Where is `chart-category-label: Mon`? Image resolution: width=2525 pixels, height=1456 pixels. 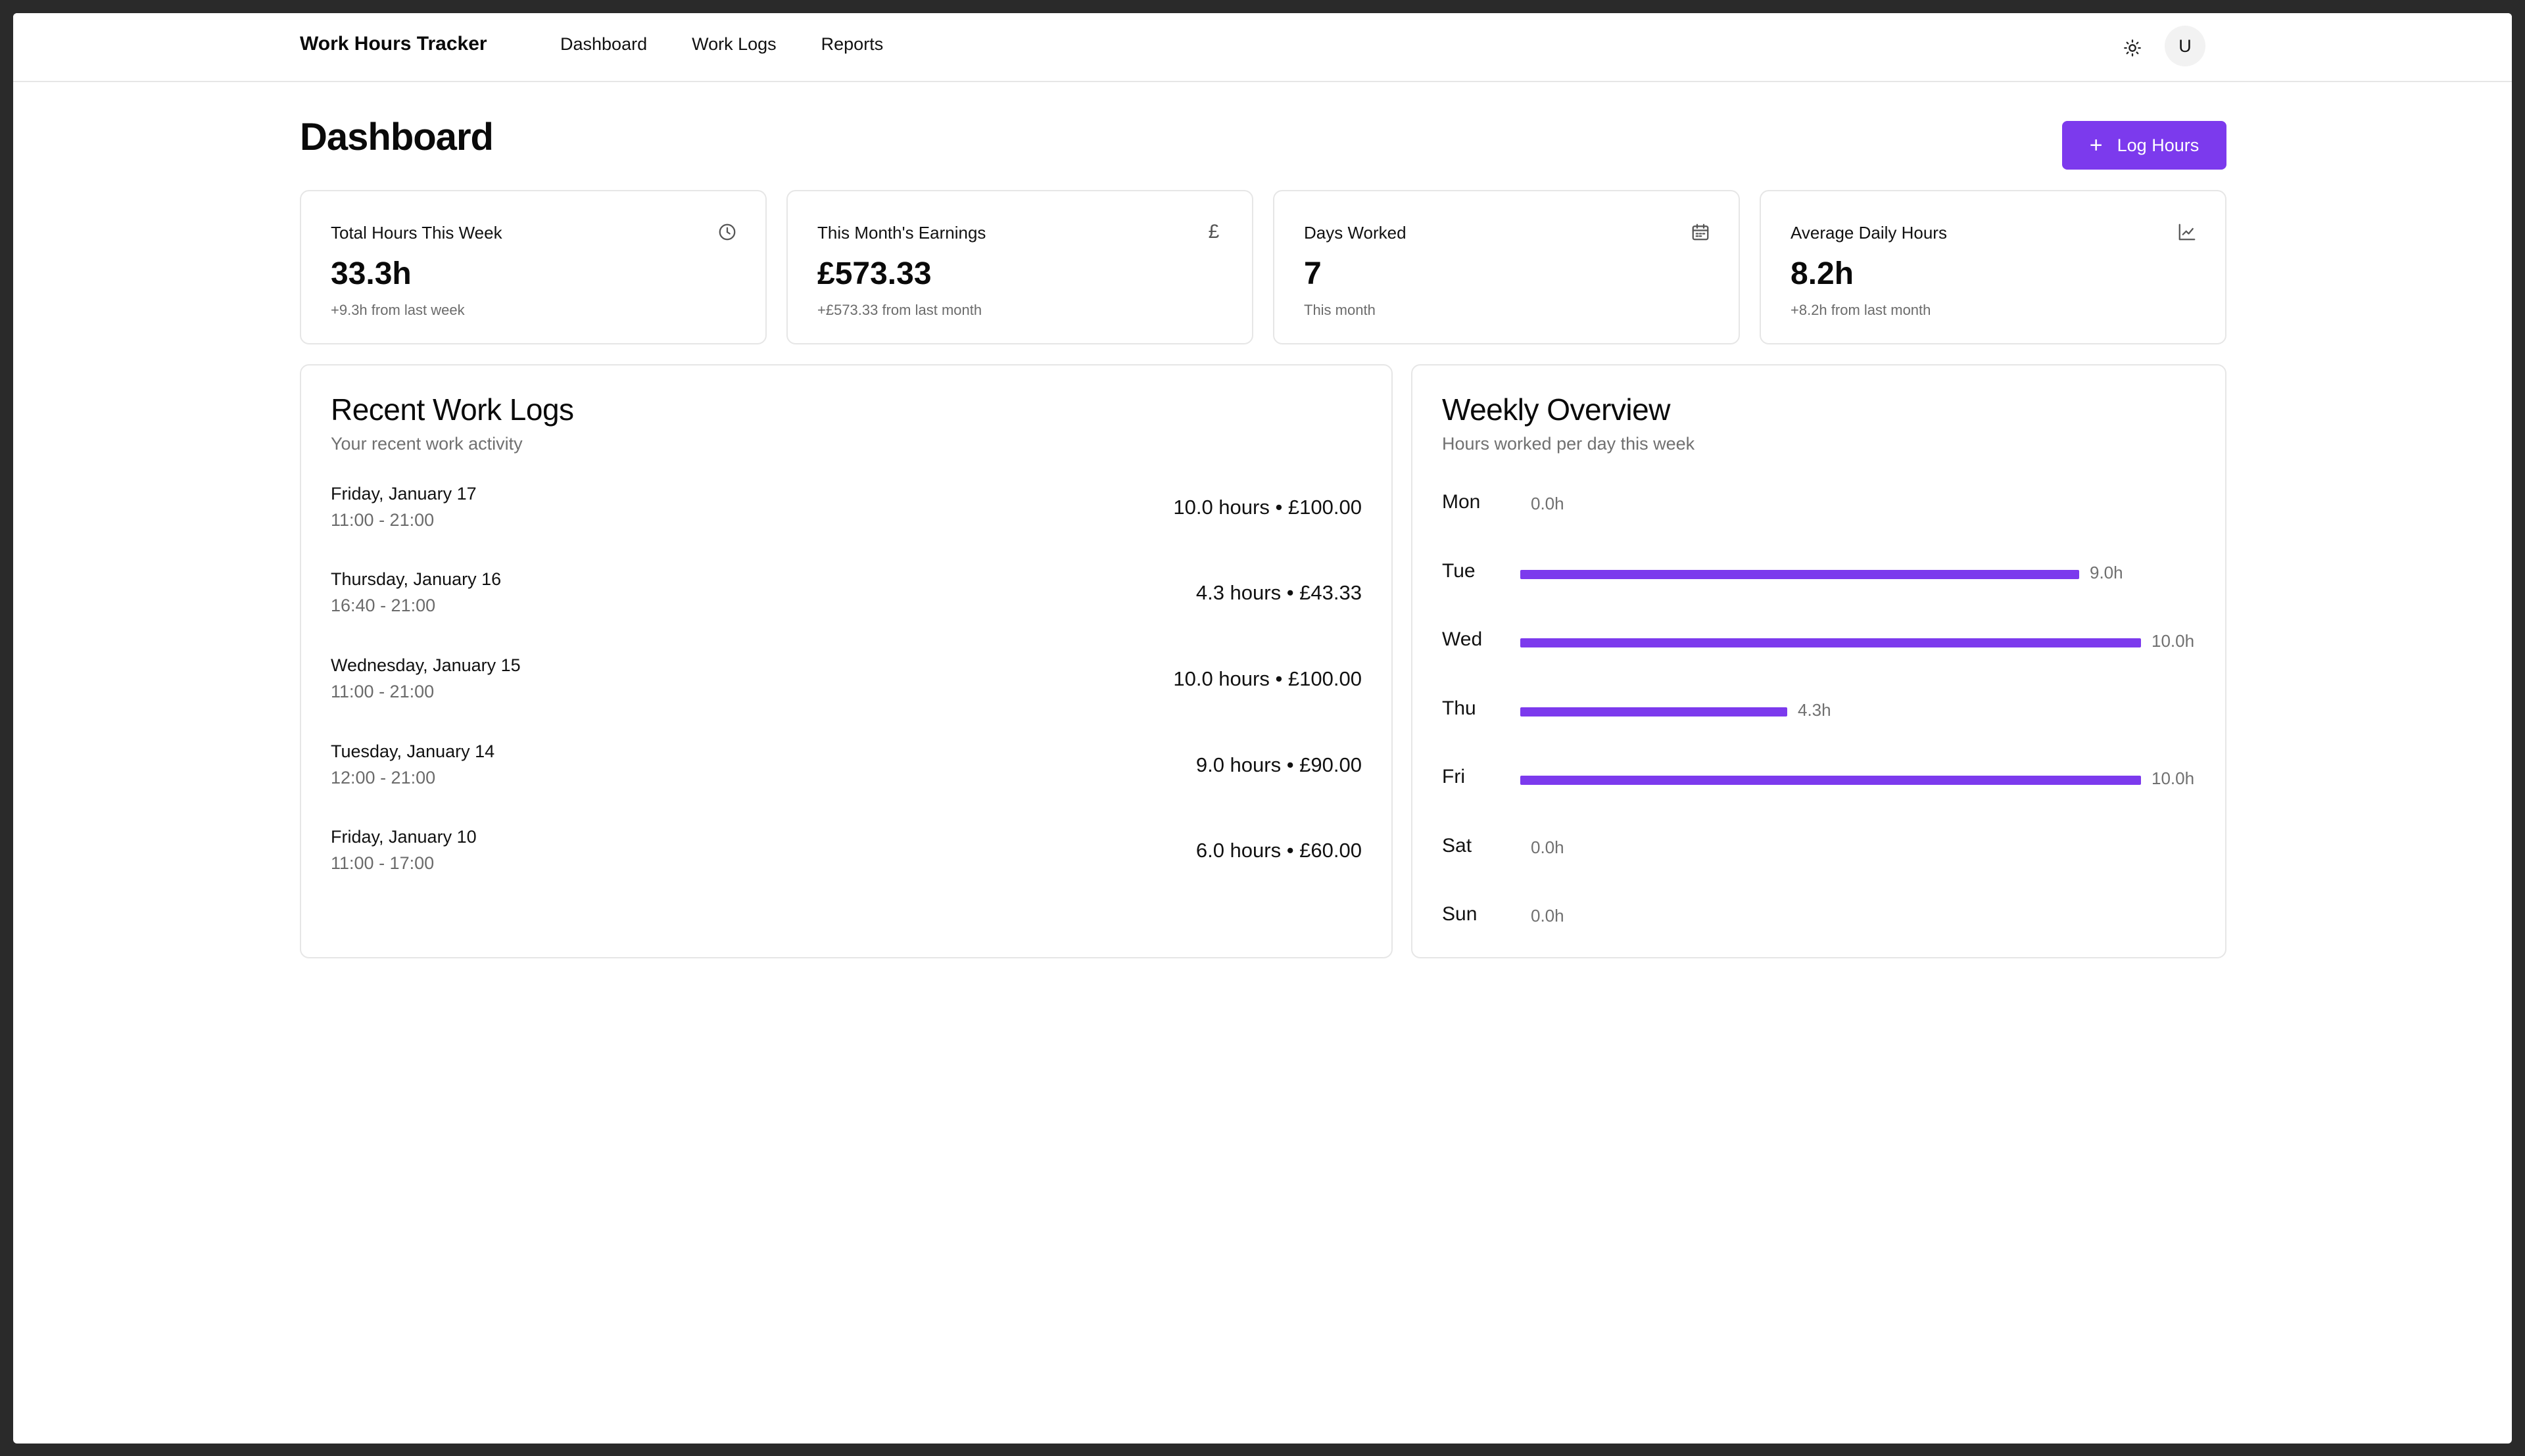 chart-category-label: Mon is located at coordinates (1461, 502).